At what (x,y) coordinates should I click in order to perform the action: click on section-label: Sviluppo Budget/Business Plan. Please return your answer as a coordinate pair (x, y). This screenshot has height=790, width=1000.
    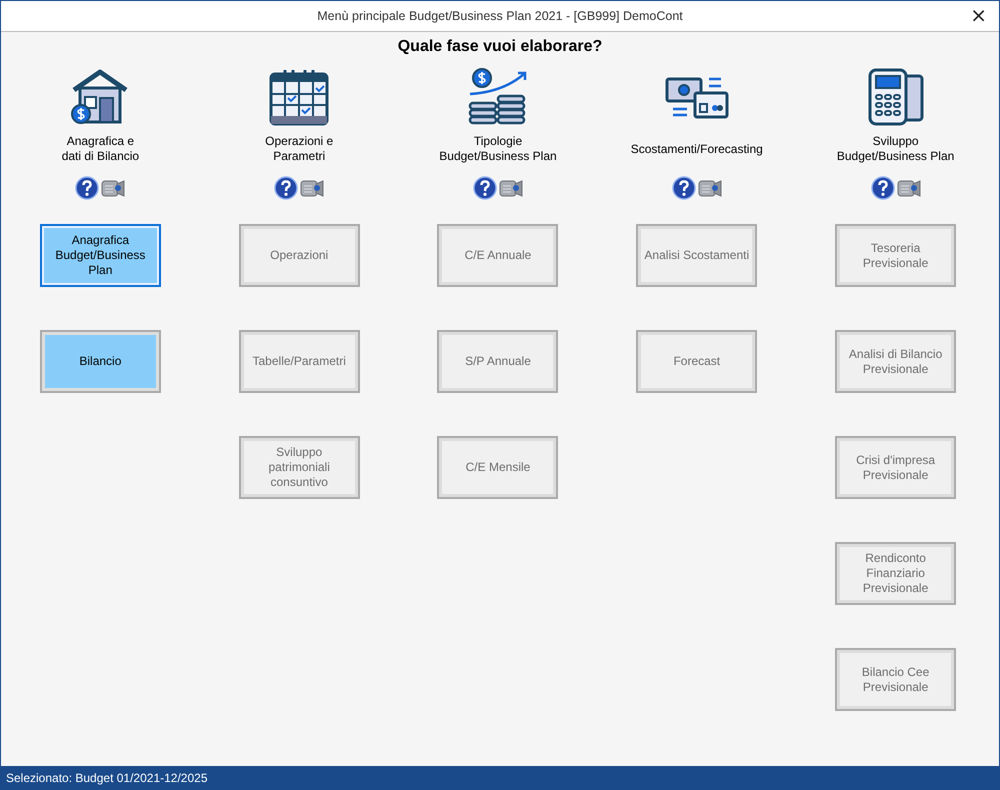
    Looking at the image, I should click on (895, 149).